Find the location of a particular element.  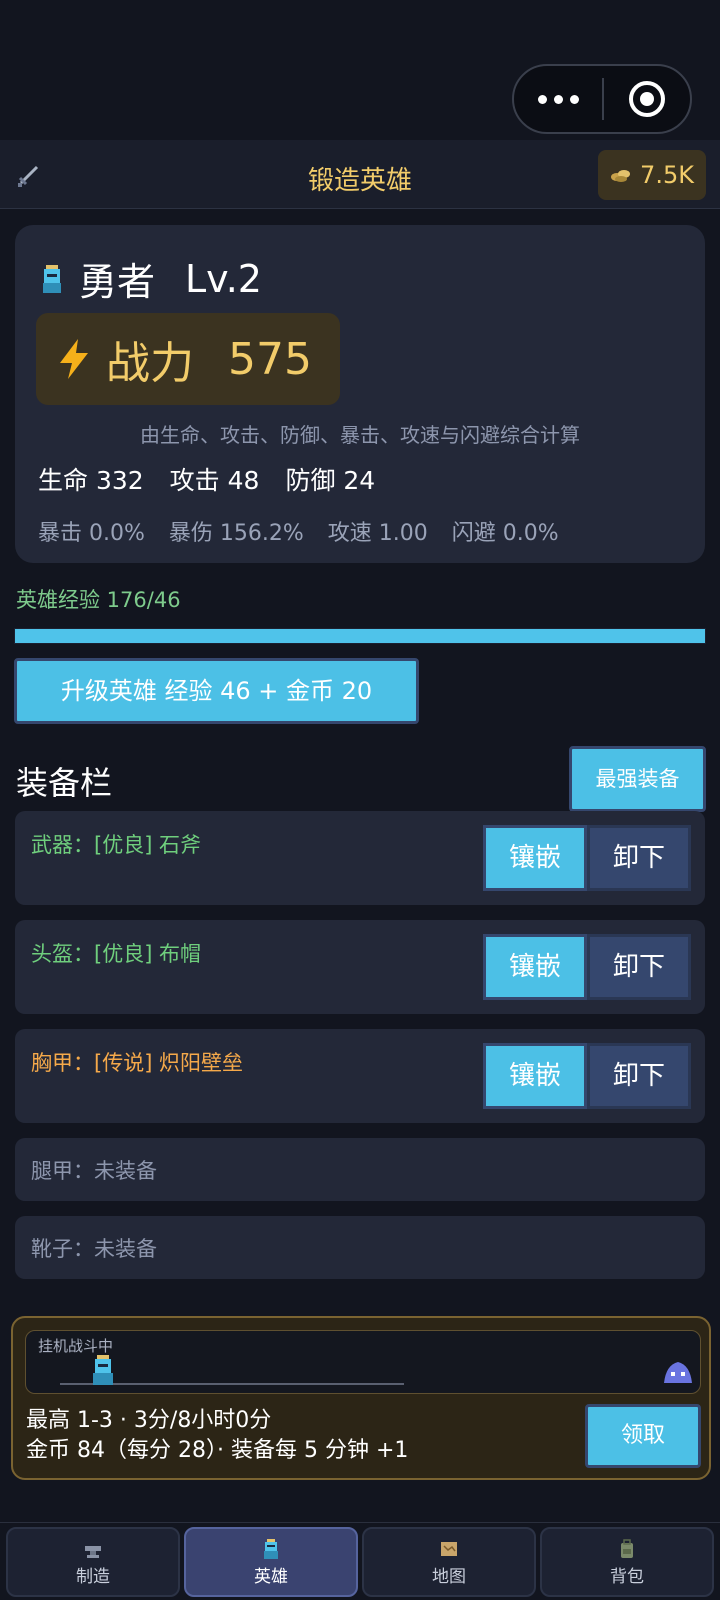

combat-power: 战力 575 is located at coordinates (188, 359).